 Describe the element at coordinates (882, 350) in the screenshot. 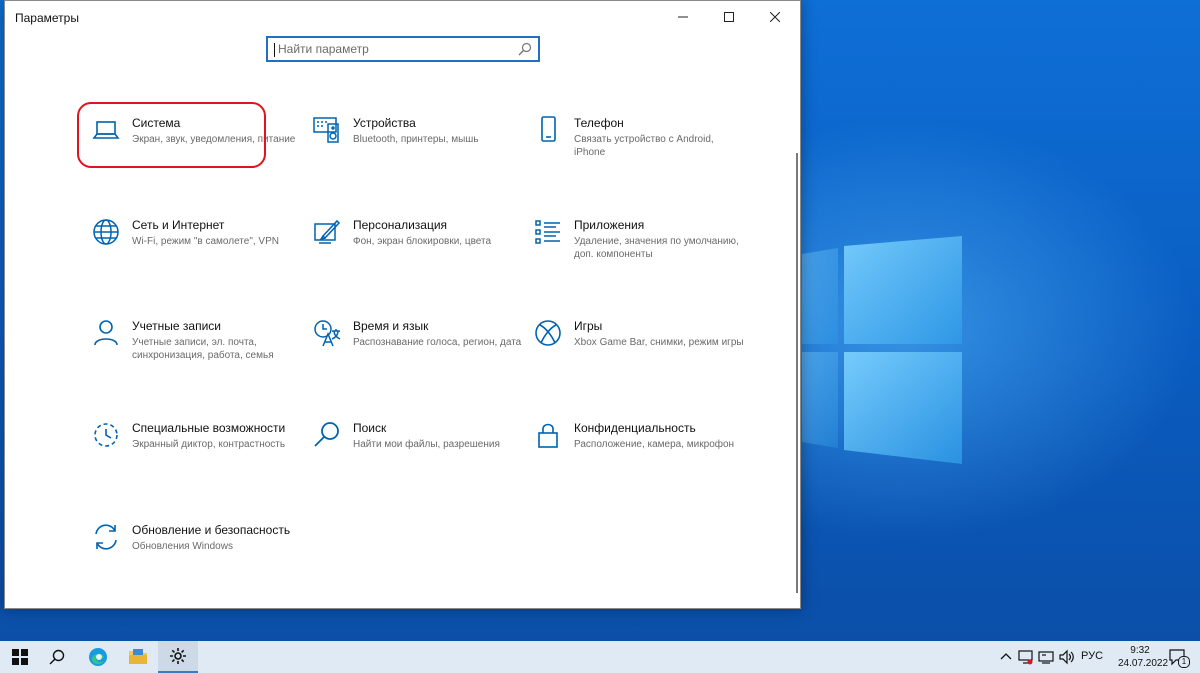

I see `windows-logo` at that location.